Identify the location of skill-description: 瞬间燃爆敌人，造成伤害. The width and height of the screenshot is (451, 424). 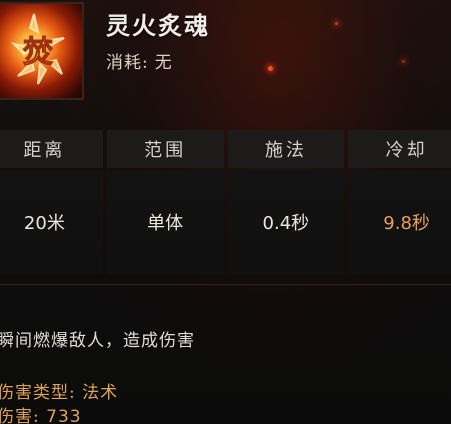
(97, 341).